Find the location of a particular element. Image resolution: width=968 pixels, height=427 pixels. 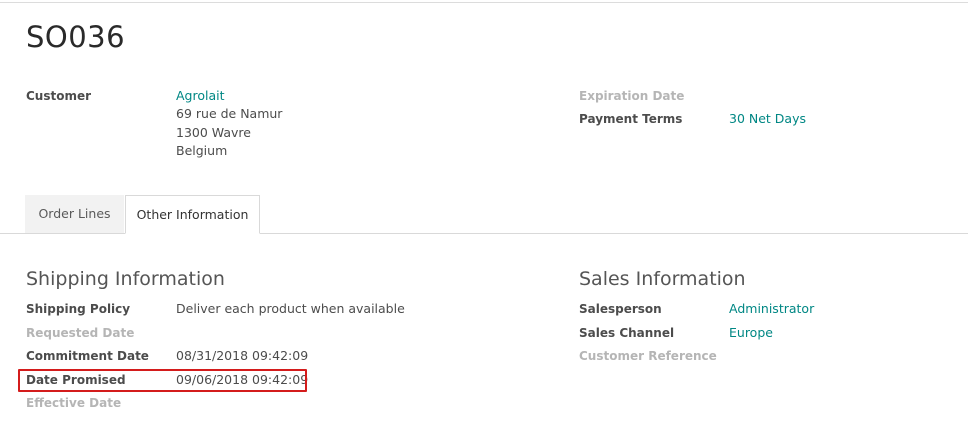

effective-date-label: Effective Date is located at coordinates (74, 403).